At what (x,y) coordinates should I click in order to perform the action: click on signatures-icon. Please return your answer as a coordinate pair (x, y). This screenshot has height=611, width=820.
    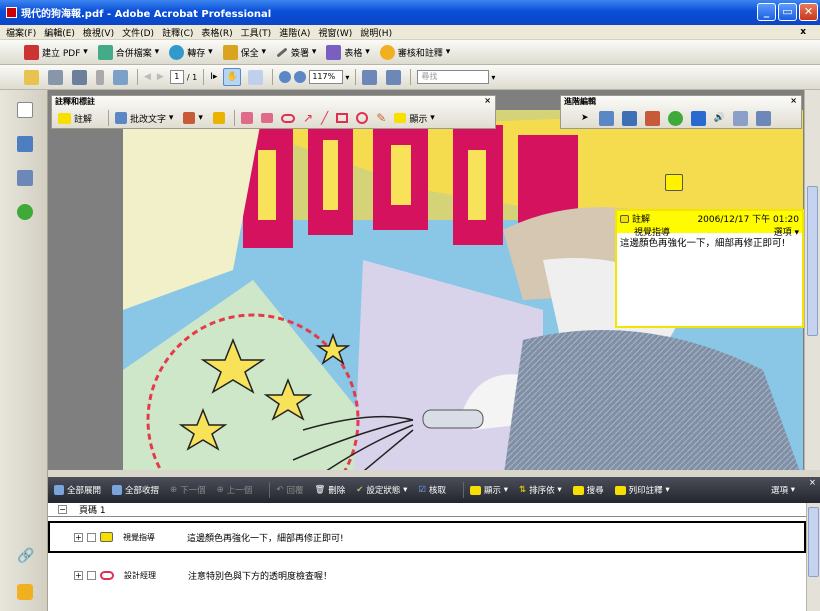
    Looking at the image, I should click on (25, 178).